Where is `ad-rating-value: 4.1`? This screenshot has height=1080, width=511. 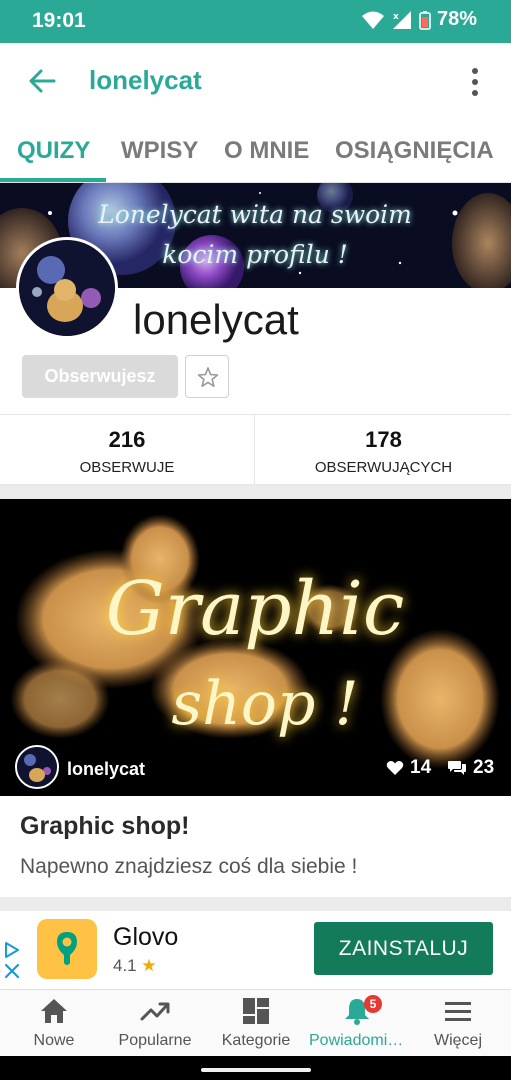 ad-rating-value: 4.1 is located at coordinates (125, 965).